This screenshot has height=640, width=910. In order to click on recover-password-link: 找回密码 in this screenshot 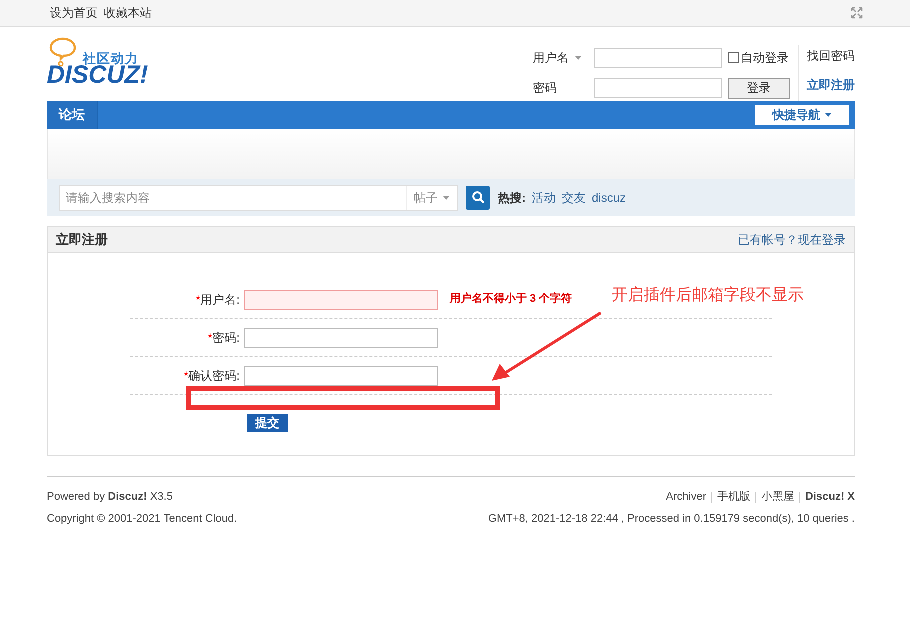, I will do `click(831, 56)`.